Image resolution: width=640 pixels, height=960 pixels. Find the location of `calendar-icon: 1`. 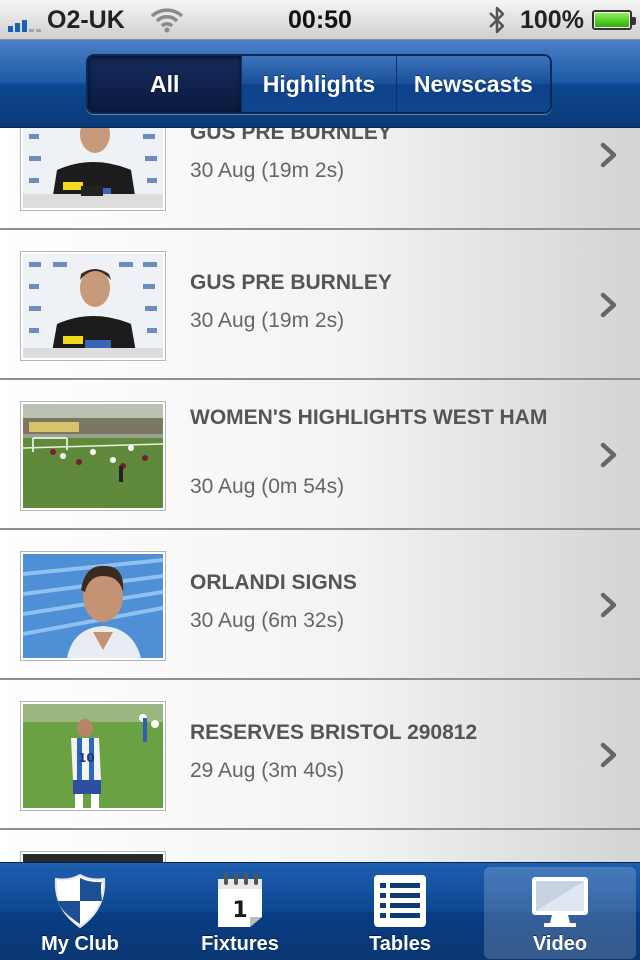

calendar-icon: 1 is located at coordinates (240, 900).